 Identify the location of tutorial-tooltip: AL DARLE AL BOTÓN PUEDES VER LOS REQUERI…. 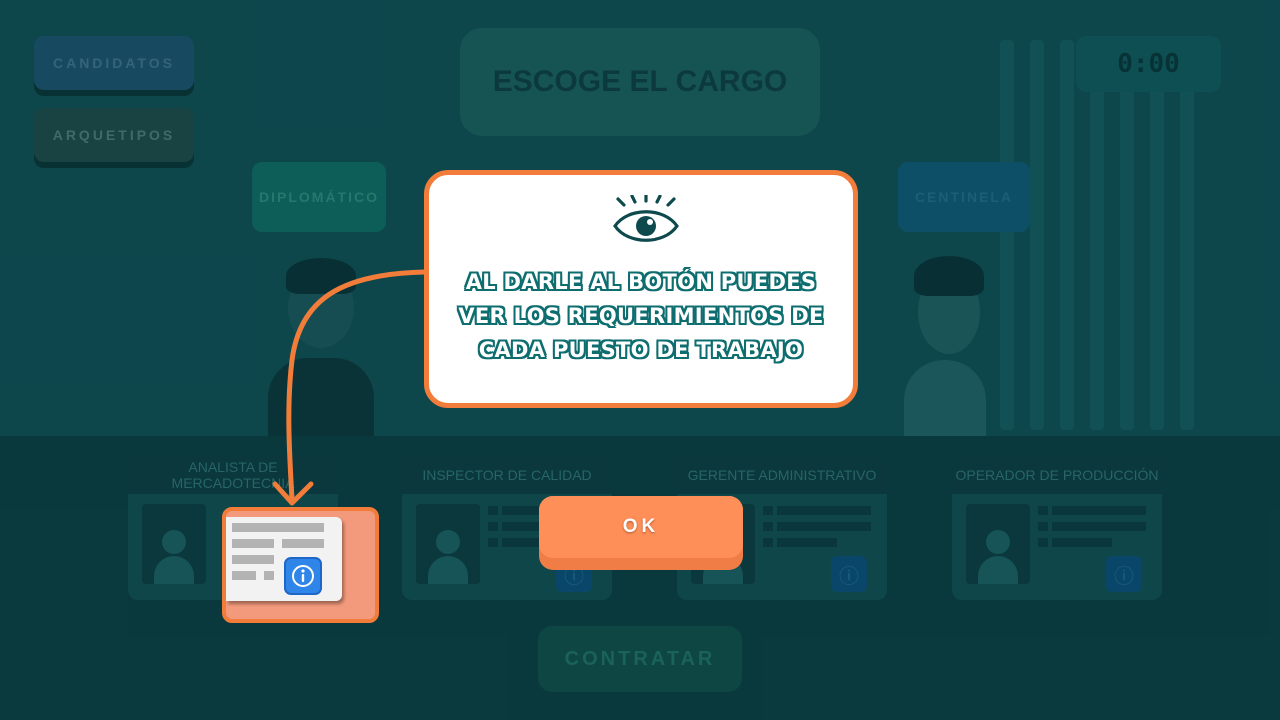
(641, 289).